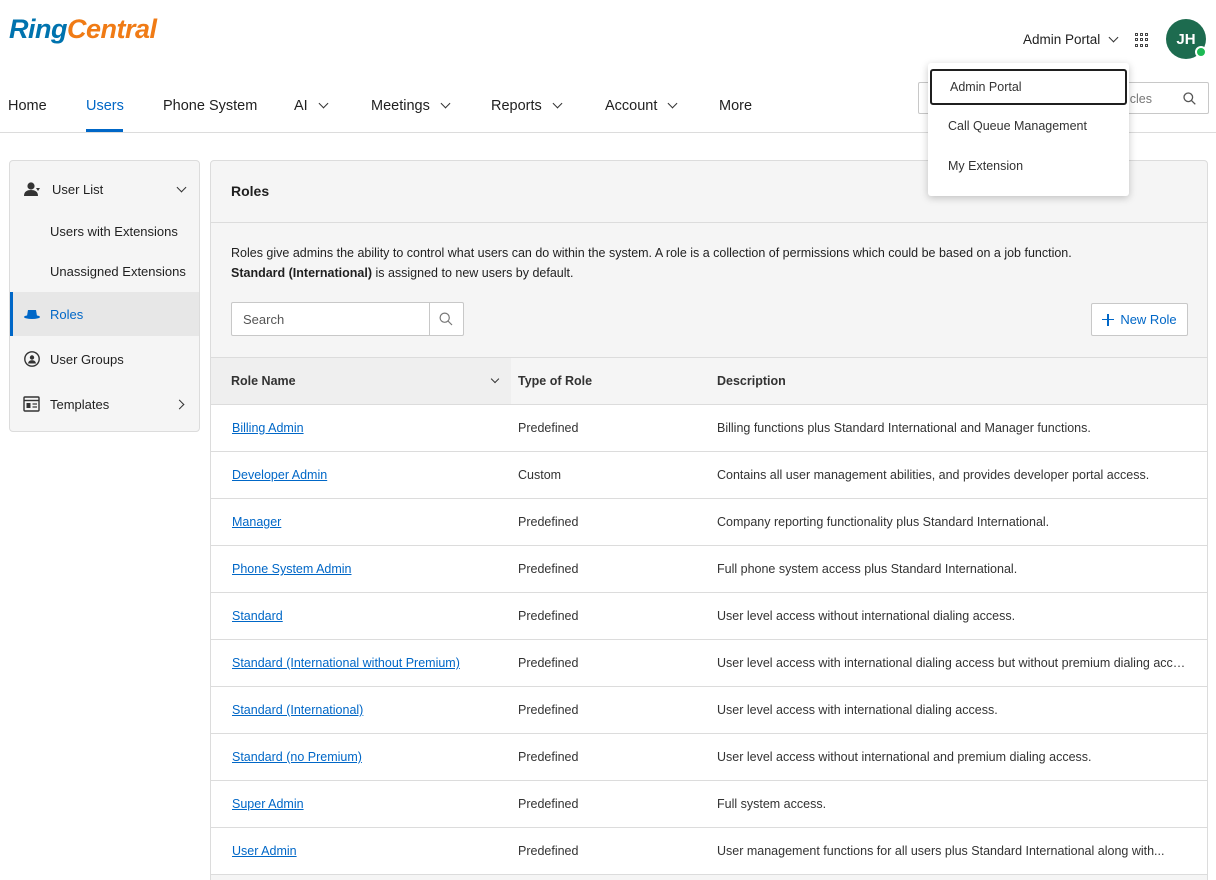  I want to click on role-type: Custom, so click(540, 475).